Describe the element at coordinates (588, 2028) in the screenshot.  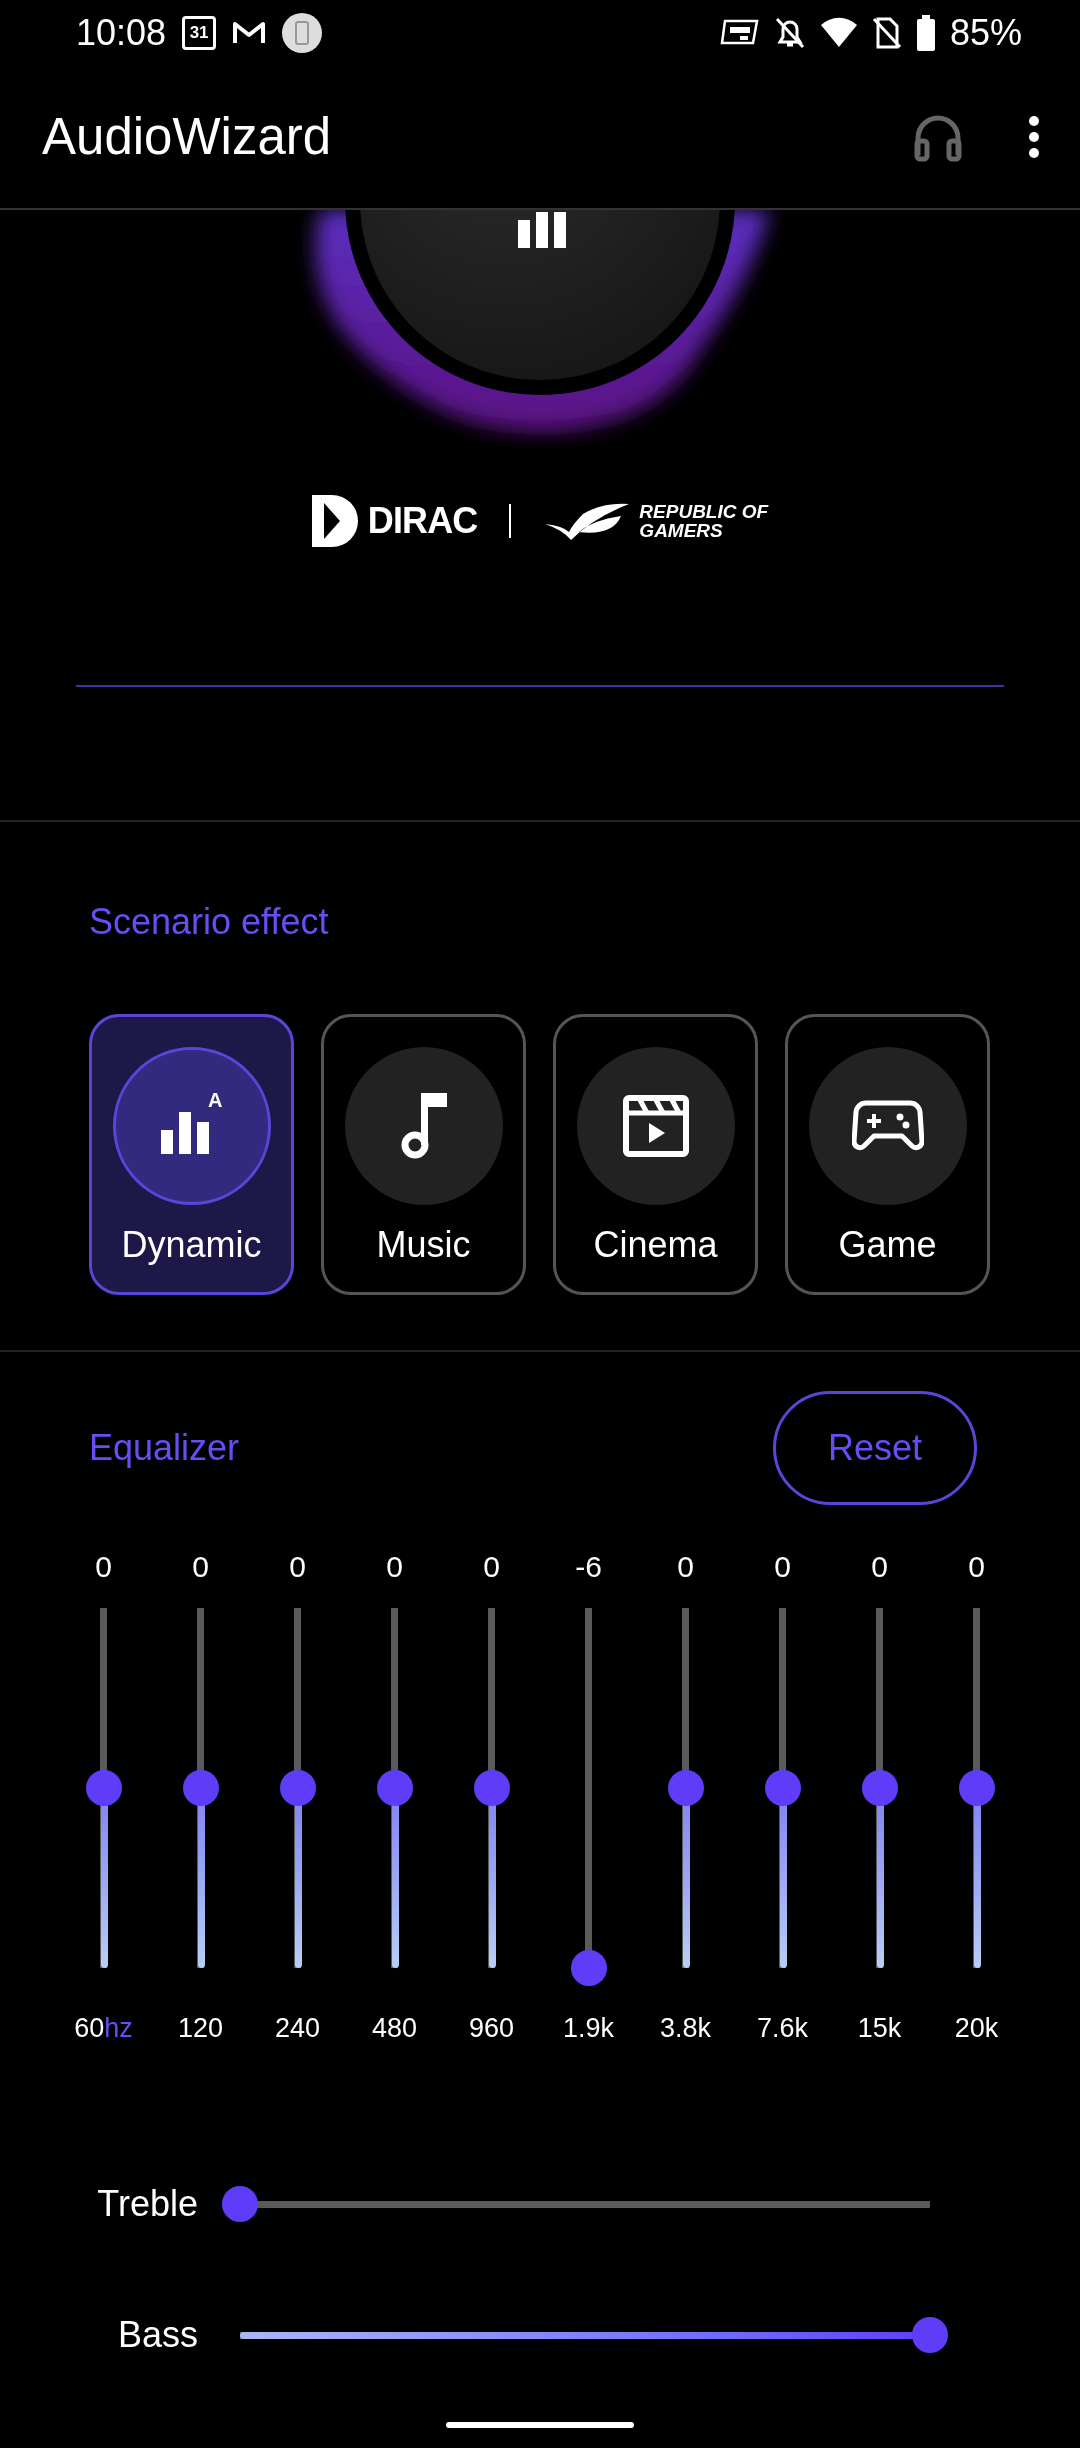
I see `band-frequency: 1.9k` at that location.